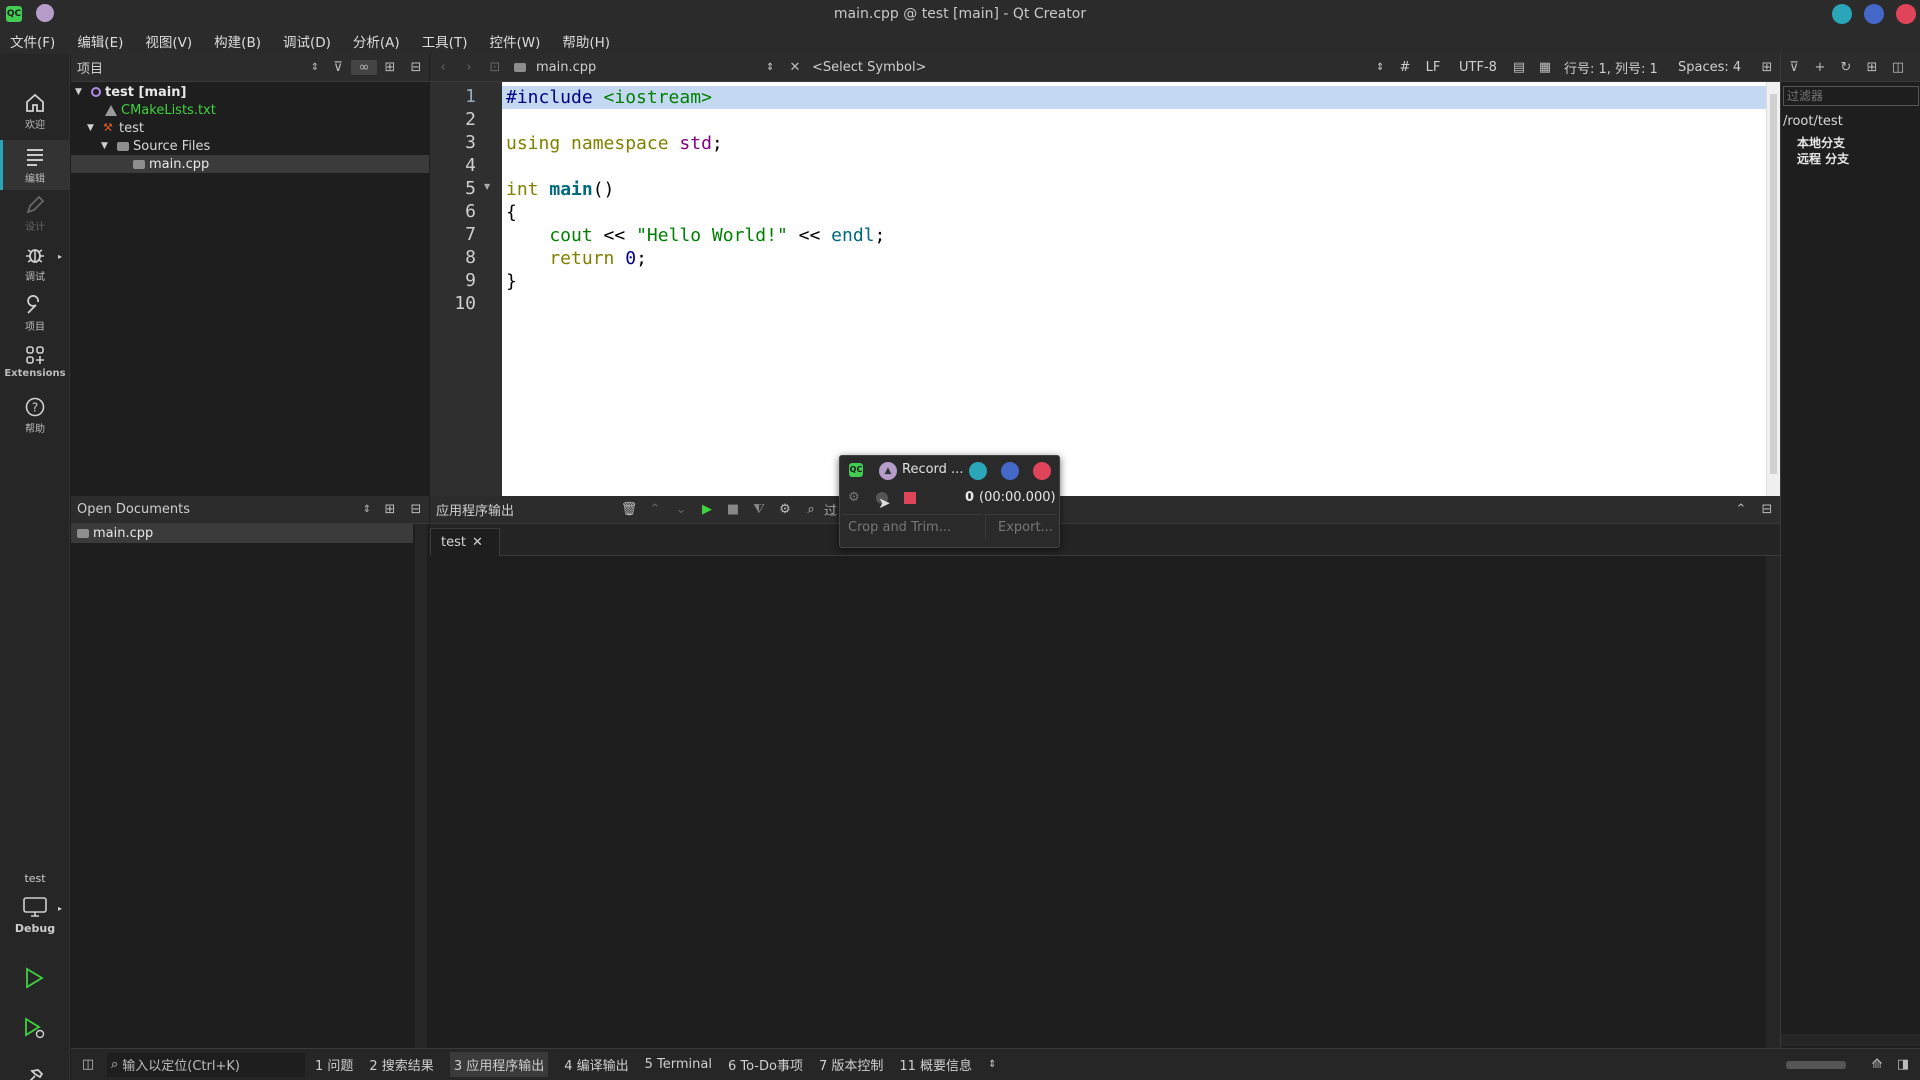 Image resolution: width=1920 pixels, height=1080 pixels. What do you see at coordinates (445, 41) in the screenshot?
I see `menu-tools: 工具(T)` at bounding box center [445, 41].